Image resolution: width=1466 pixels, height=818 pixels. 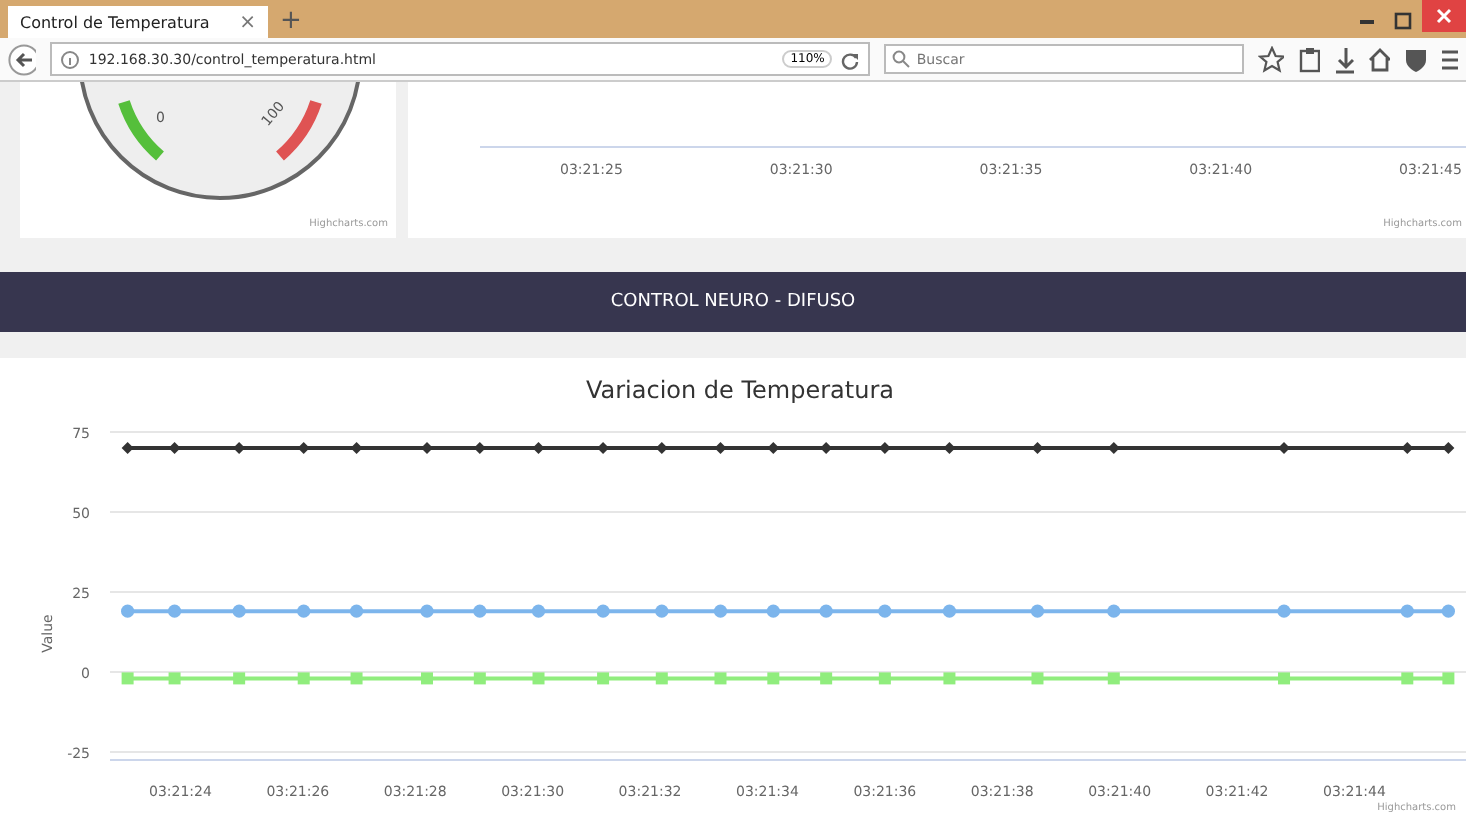 I want to click on clipboard-icon, so click(x=1308, y=59).